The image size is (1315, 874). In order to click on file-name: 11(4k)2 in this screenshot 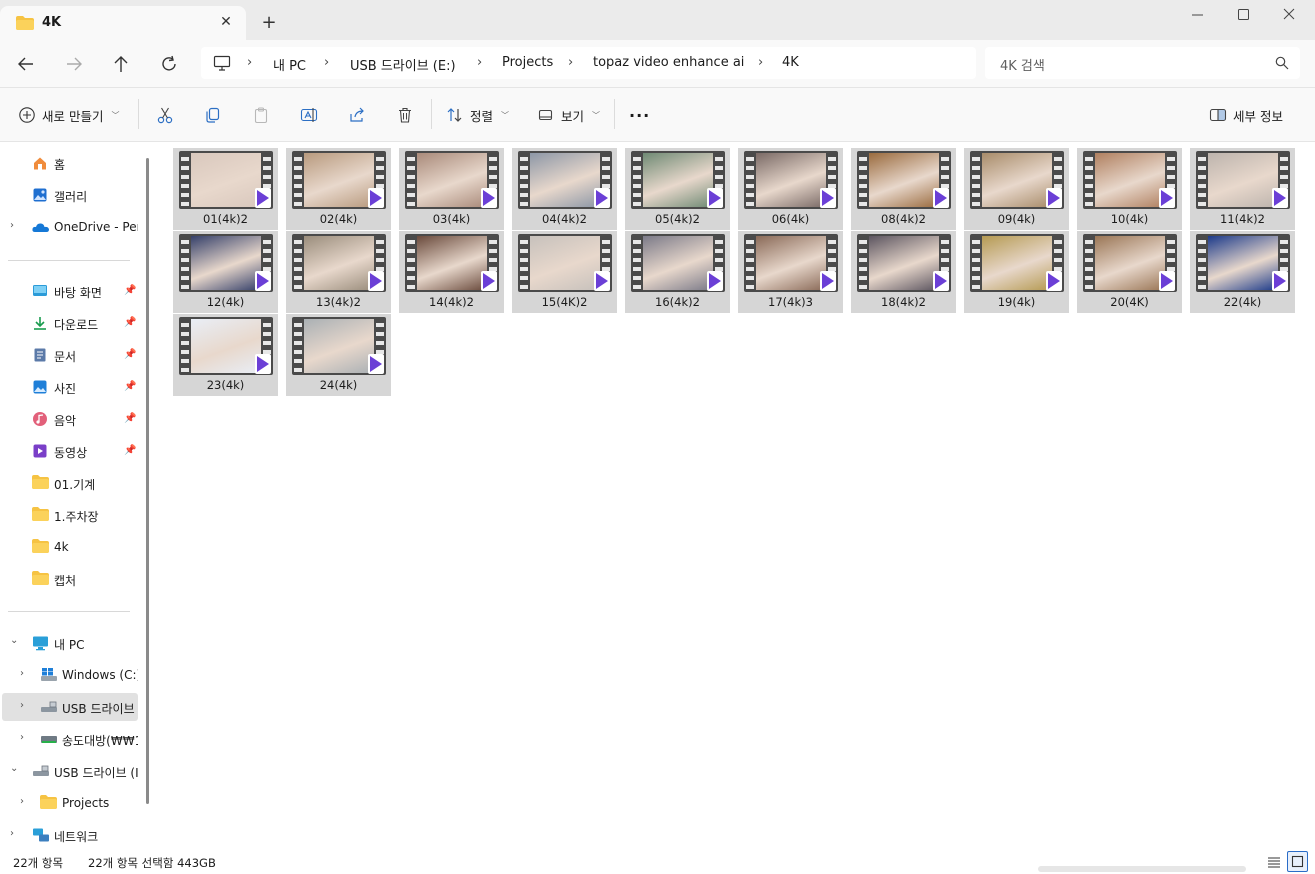, I will do `click(1242, 219)`.